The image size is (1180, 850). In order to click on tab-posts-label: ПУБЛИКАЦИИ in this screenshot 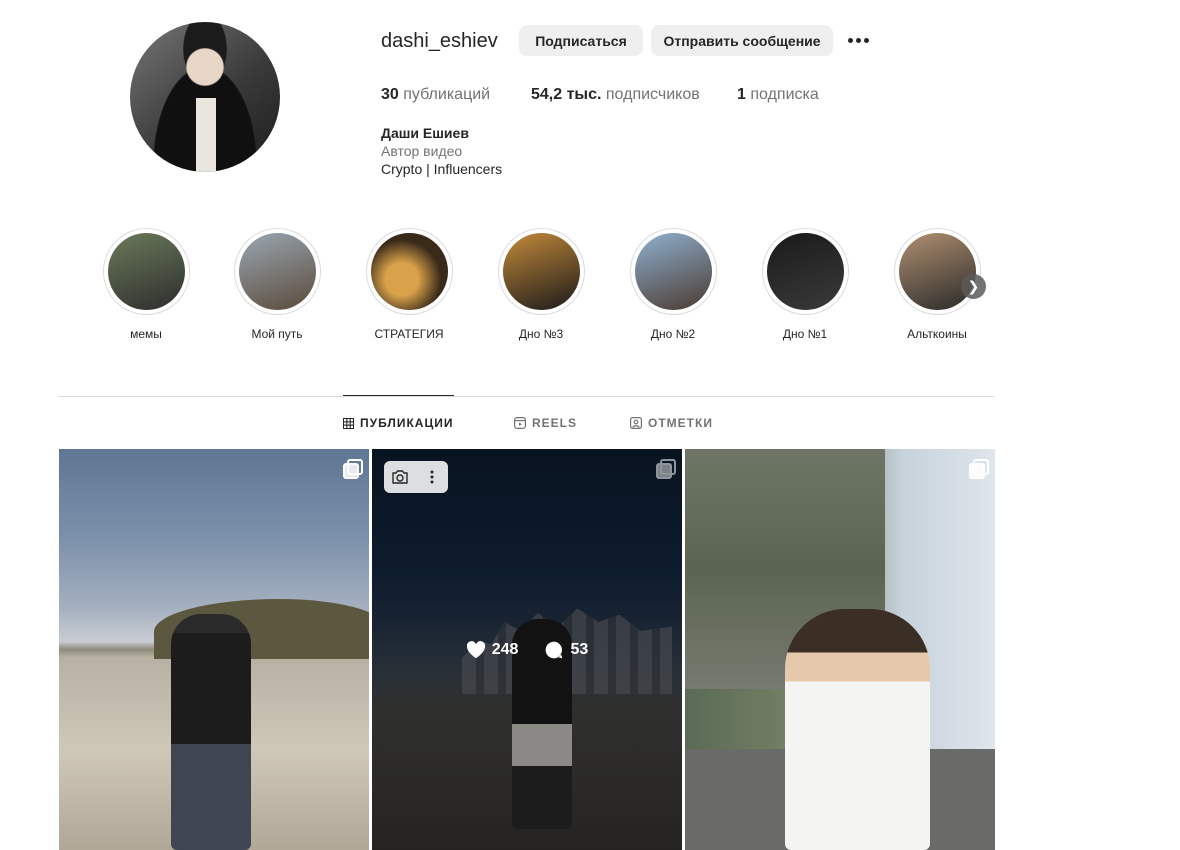, I will do `click(407, 423)`.